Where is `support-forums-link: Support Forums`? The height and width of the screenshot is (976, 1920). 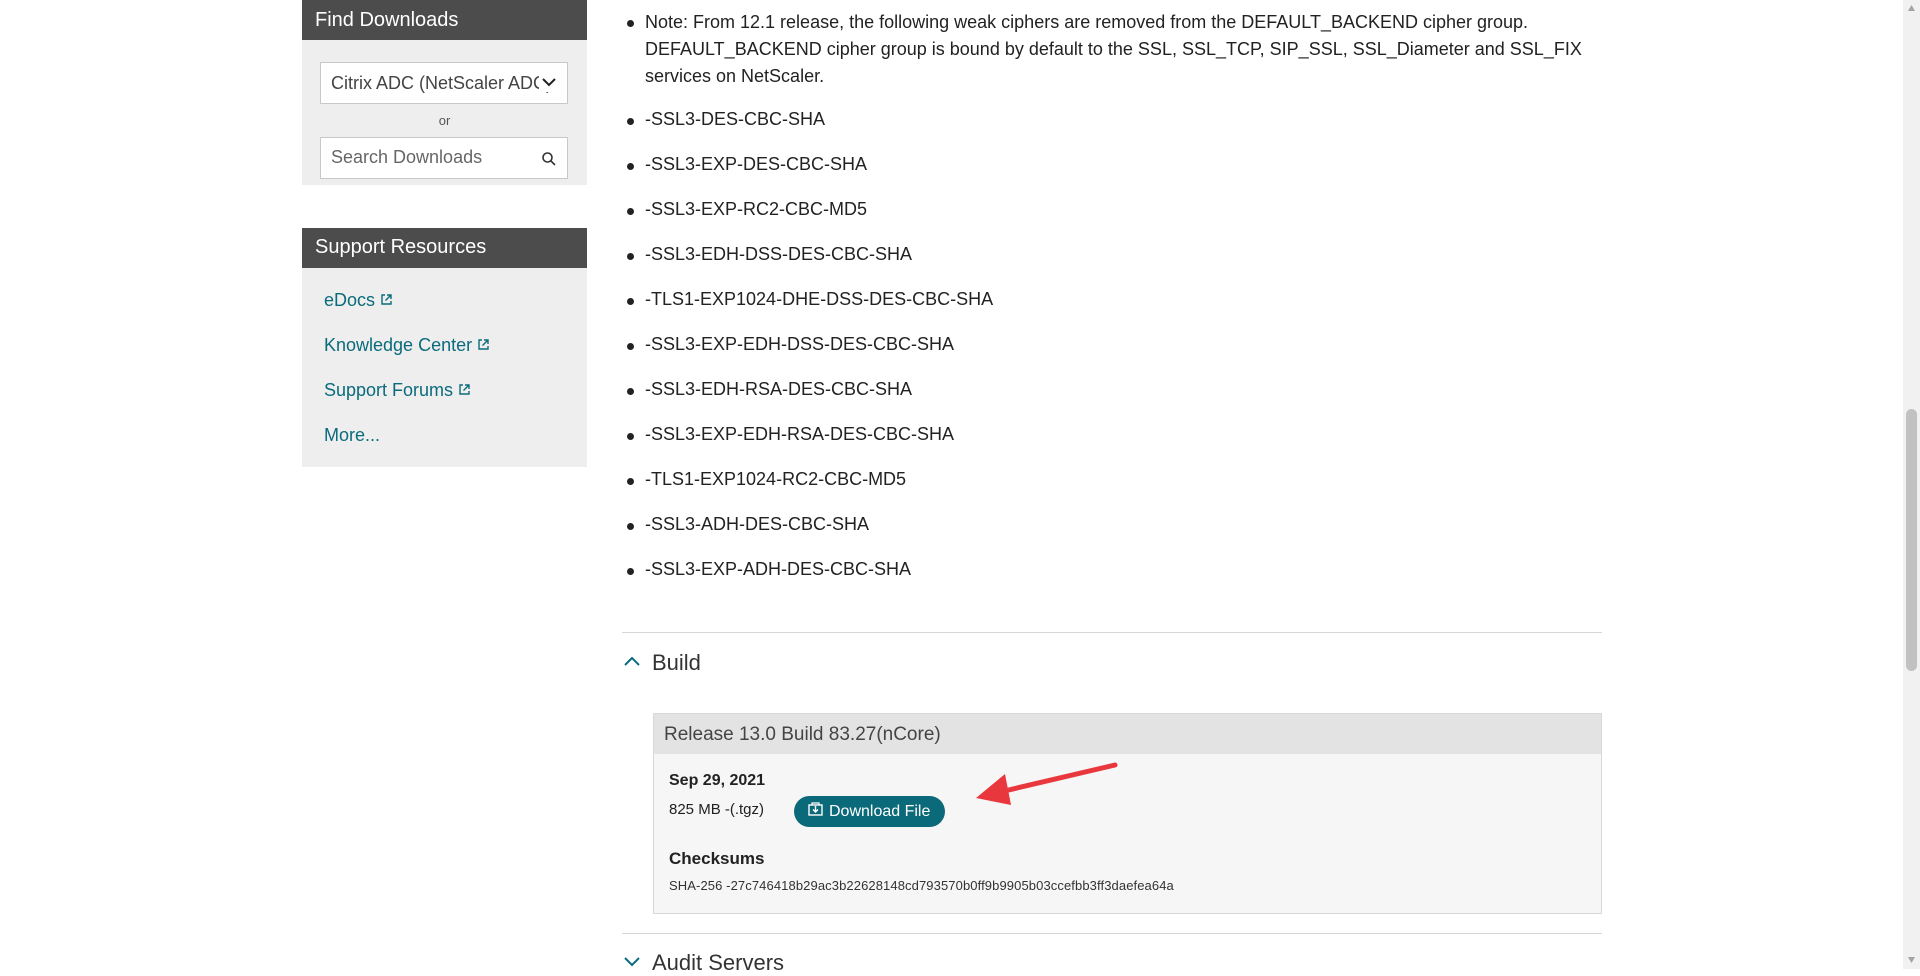 support-forums-link: Support Forums is located at coordinates (397, 390).